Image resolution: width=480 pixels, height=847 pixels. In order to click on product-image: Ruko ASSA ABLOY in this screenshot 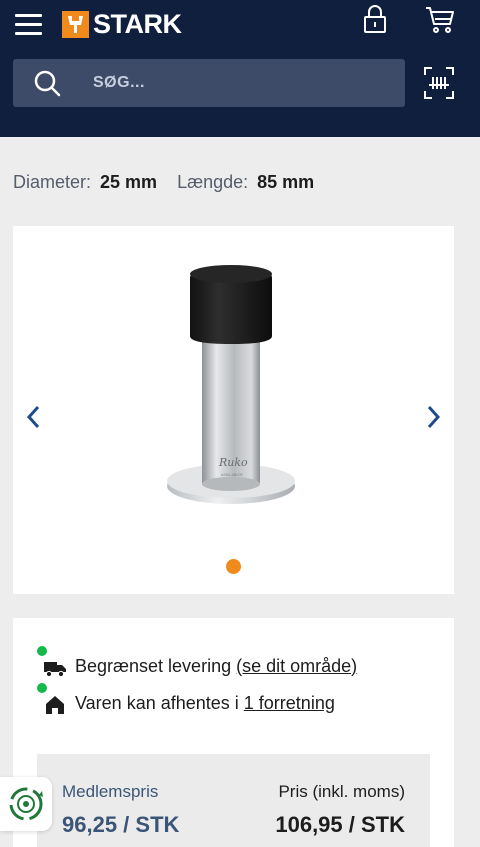, I will do `click(231, 384)`.